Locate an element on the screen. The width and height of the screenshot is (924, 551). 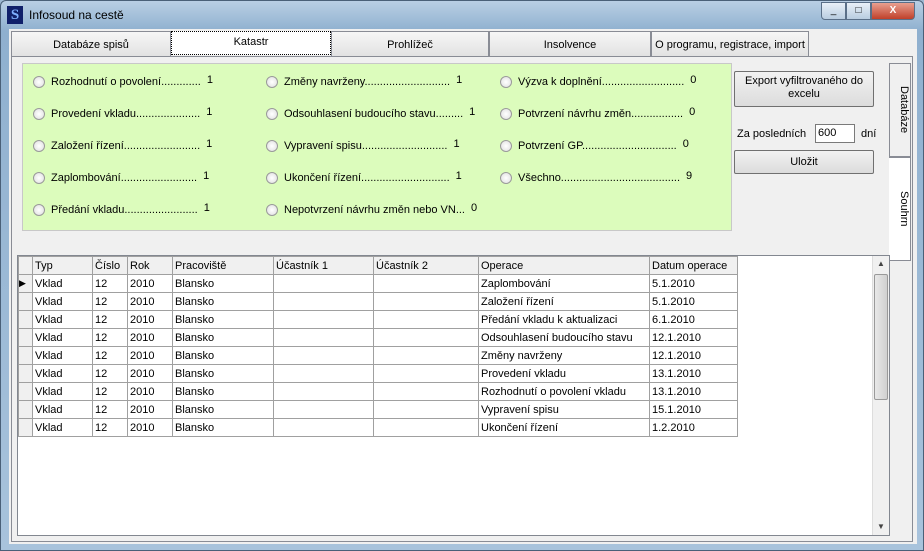
tab-o-programu: O programu, registrace, import is located at coordinates (730, 43).